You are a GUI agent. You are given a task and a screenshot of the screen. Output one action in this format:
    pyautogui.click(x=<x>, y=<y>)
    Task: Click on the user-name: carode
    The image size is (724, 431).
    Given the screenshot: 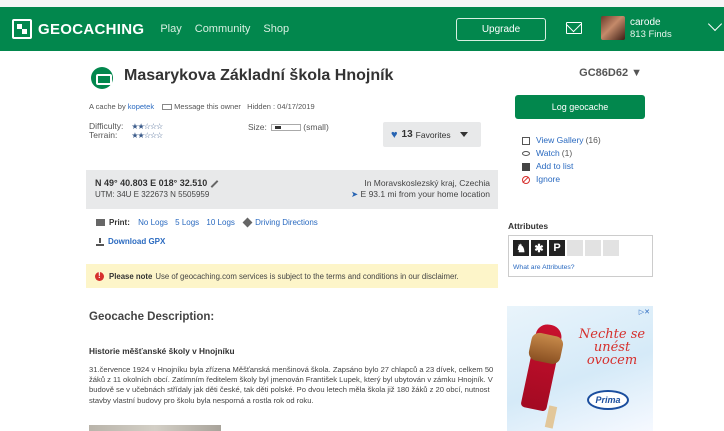 What is the action you would take?
    pyautogui.click(x=645, y=22)
    